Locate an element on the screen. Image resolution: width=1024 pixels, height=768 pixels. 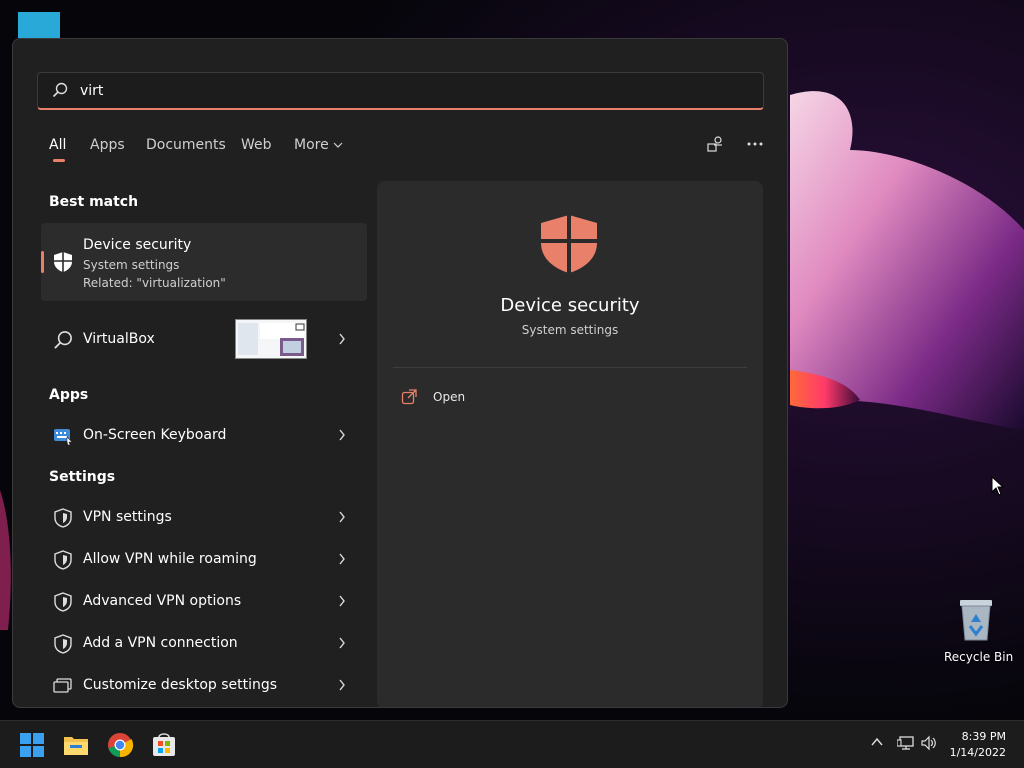
keyboard-app-icon is located at coordinates (63, 437).